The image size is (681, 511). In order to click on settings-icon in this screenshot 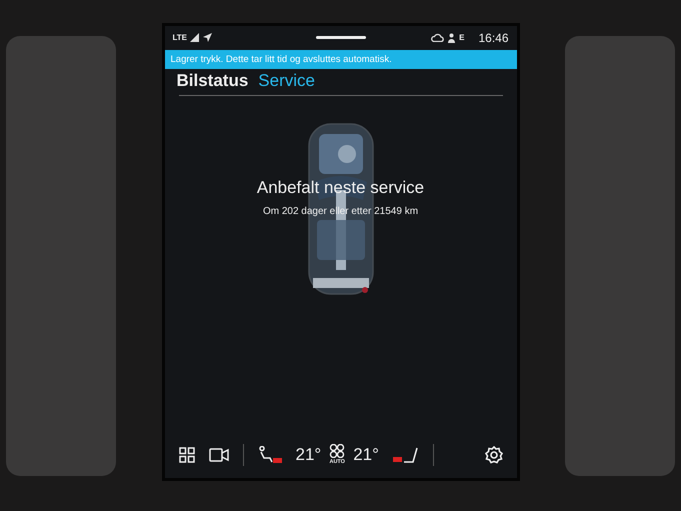, I will do `click(493, 455)`.